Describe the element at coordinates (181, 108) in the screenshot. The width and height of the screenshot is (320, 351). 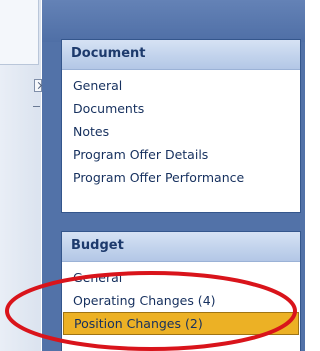
I see `nav-item-documents: Documents` at that location.